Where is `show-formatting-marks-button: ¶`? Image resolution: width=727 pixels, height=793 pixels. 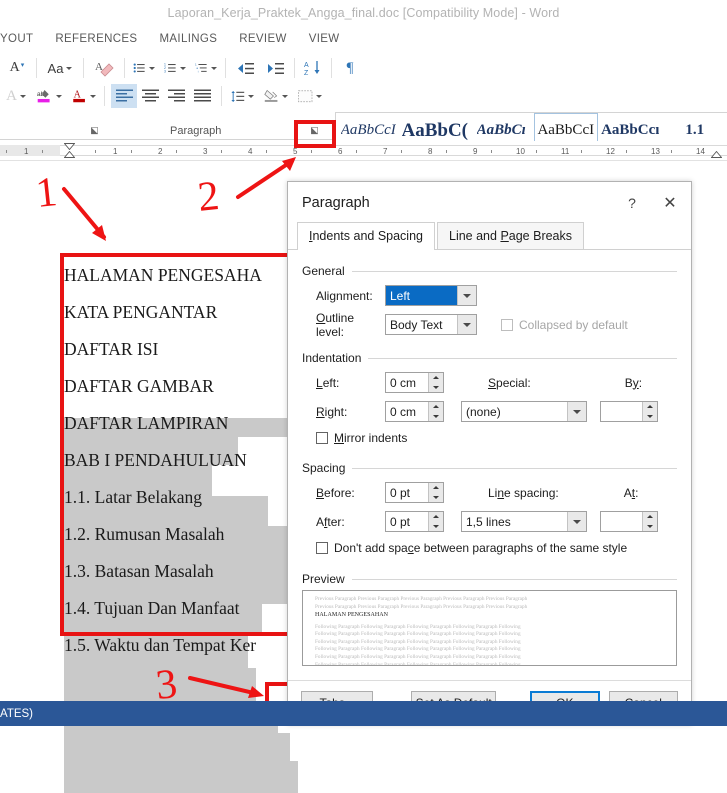
show-formatting-marks-button: ¶ is located at coordinates (350, 68).